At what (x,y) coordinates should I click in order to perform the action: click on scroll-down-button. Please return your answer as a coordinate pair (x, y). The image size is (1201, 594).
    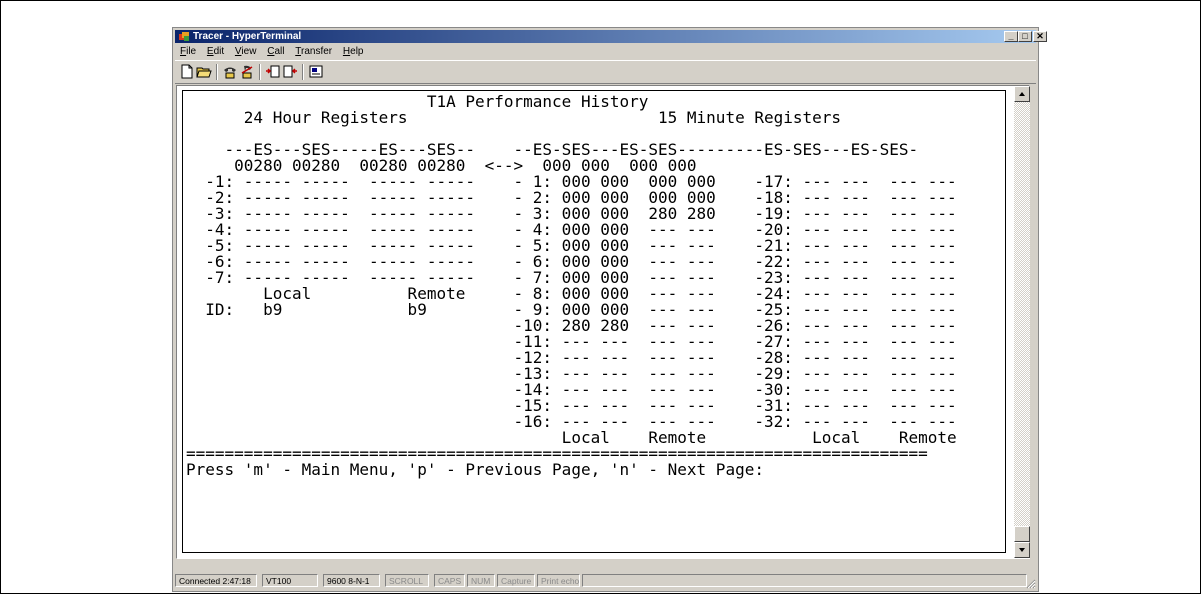
    Looking at the image, I should click on (1022, 550).